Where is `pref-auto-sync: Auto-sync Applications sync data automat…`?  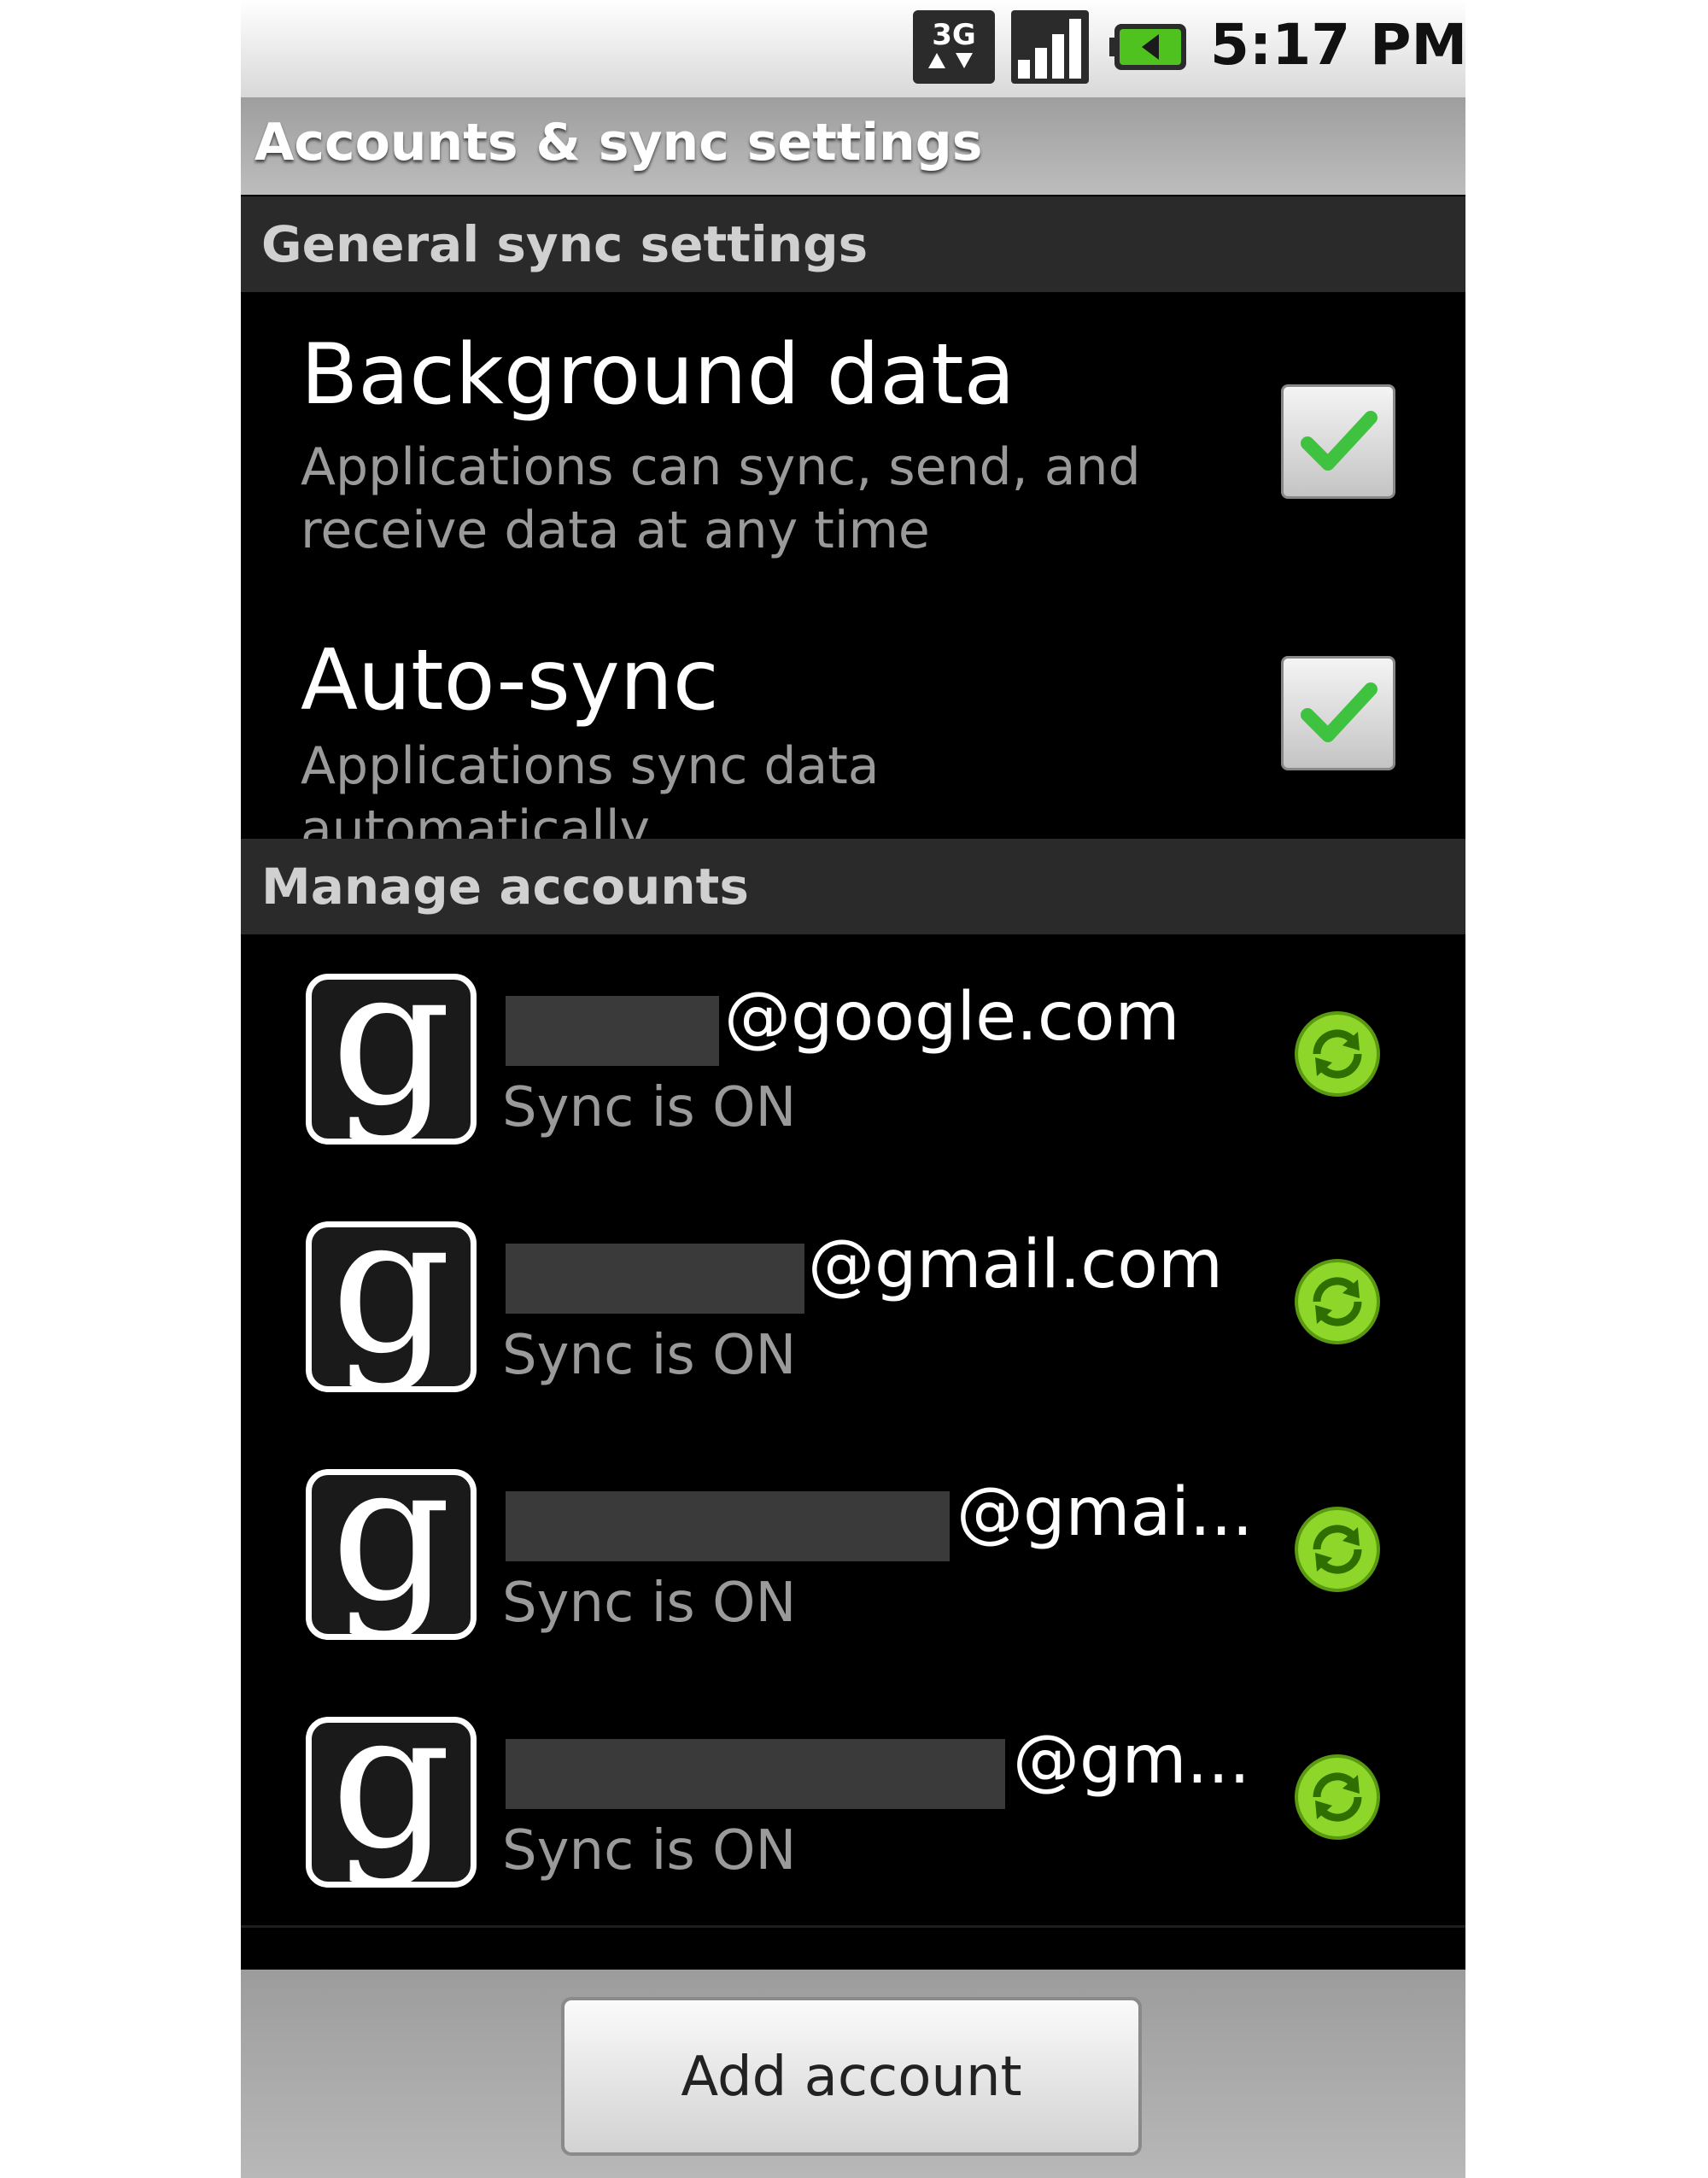
pref-auto-sync: Auto-sync Applications sync data automat… is located at coordinates (853, 725).